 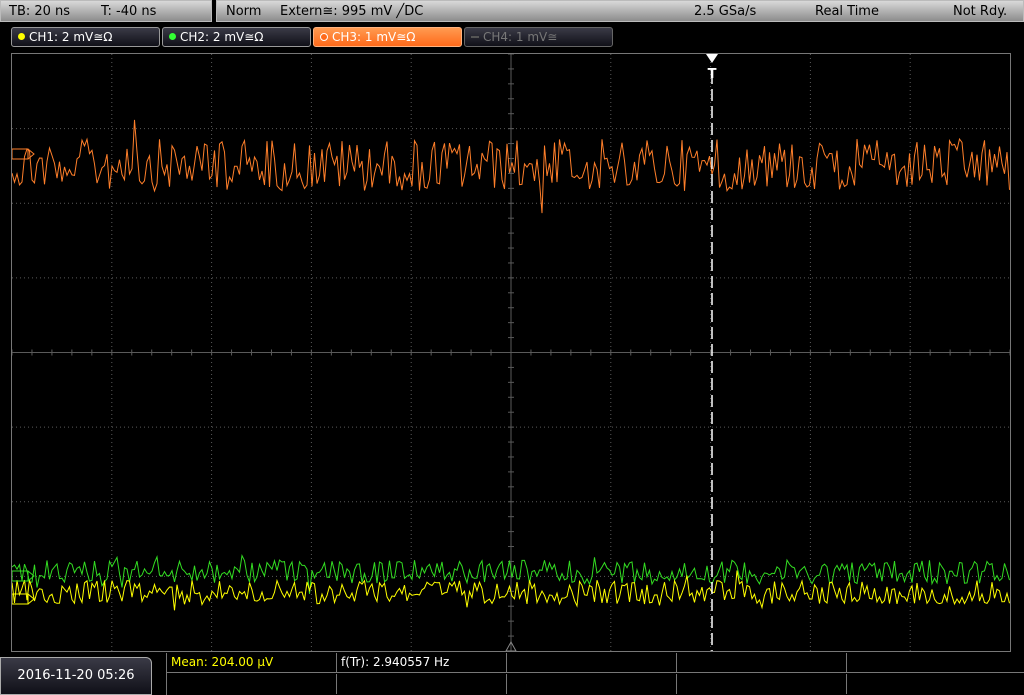 What do you see at coordinates (374, 37) in the screenshot?
I see `channel-3-label: CH3: 1 mV≅Ω` at bounding box center [374, 37].